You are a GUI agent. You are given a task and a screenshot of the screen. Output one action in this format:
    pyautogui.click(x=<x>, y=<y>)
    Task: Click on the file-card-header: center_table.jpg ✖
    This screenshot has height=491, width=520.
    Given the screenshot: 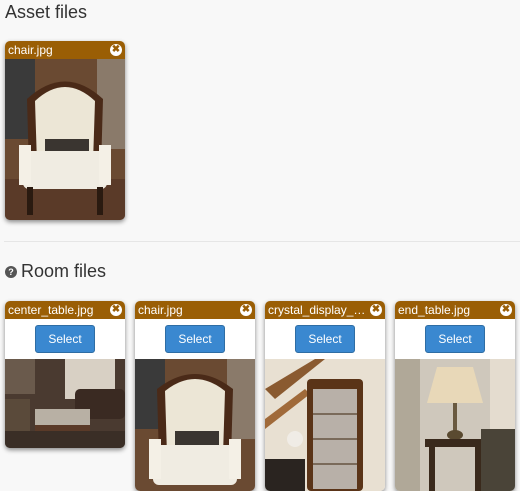 What is the action you would take?
    pyautogui.click(x=65, y=310)
    